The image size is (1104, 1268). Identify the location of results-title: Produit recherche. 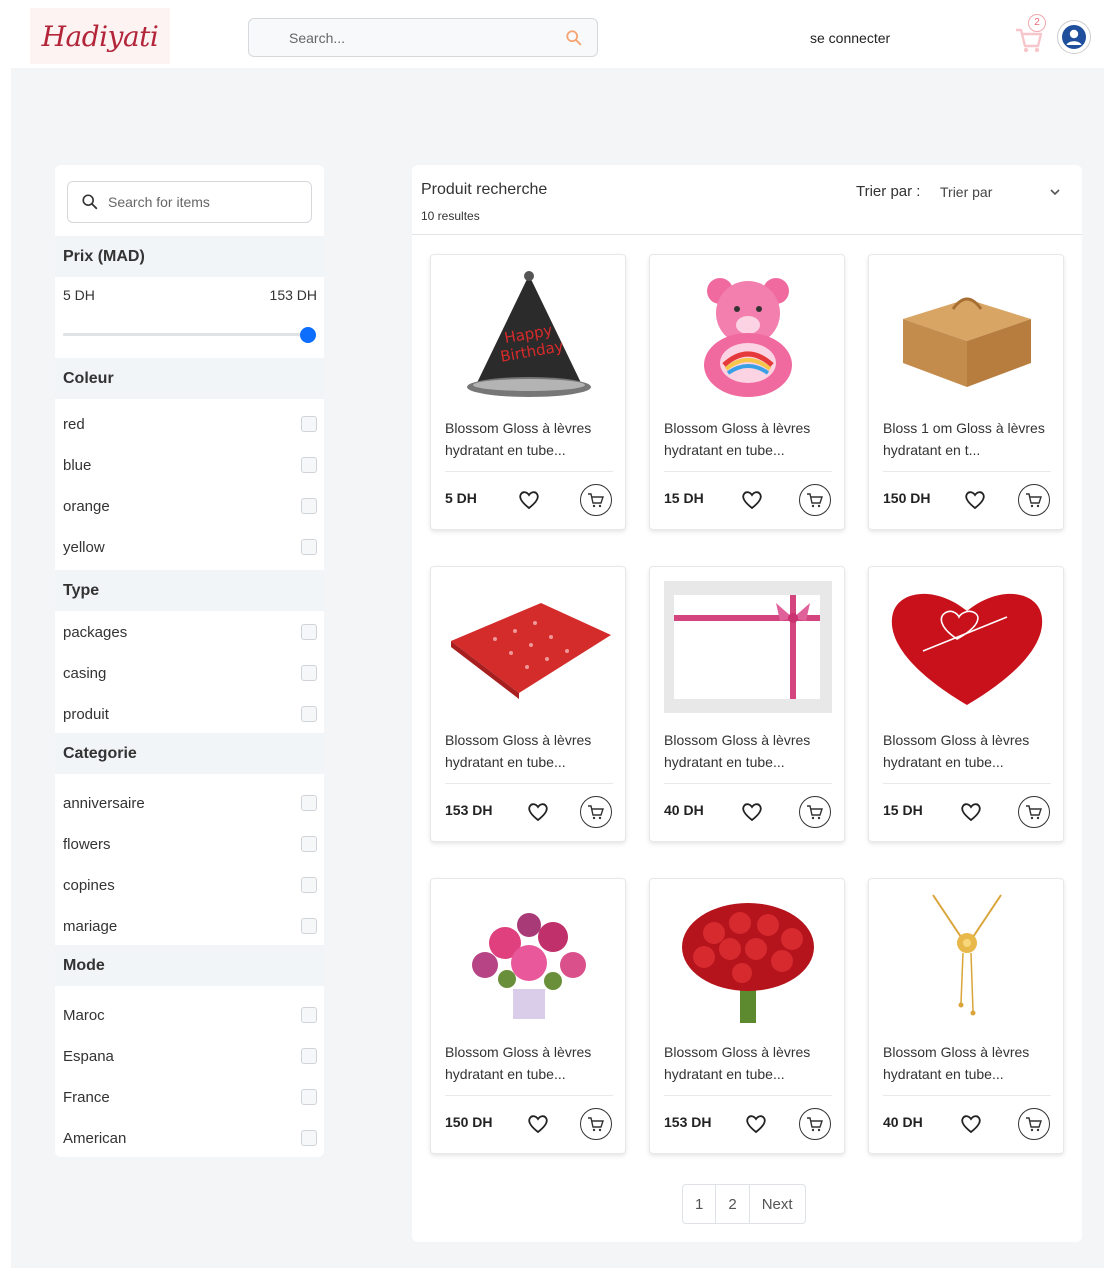
(484, 189).